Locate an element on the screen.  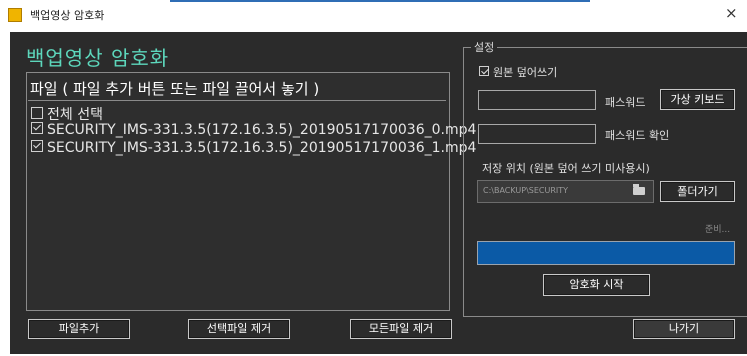
title-bar: 백업영상 암호화 × is located at coordinates (373, 14).